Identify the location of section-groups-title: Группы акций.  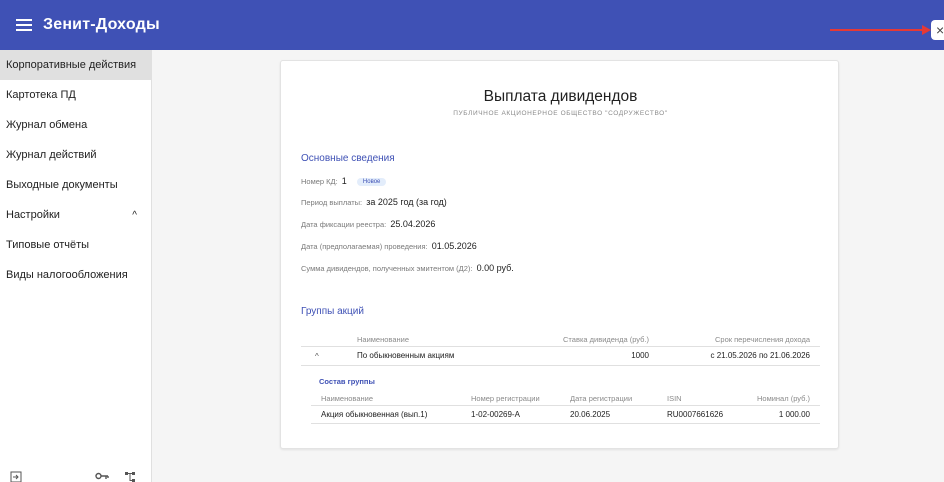
(332, 311).